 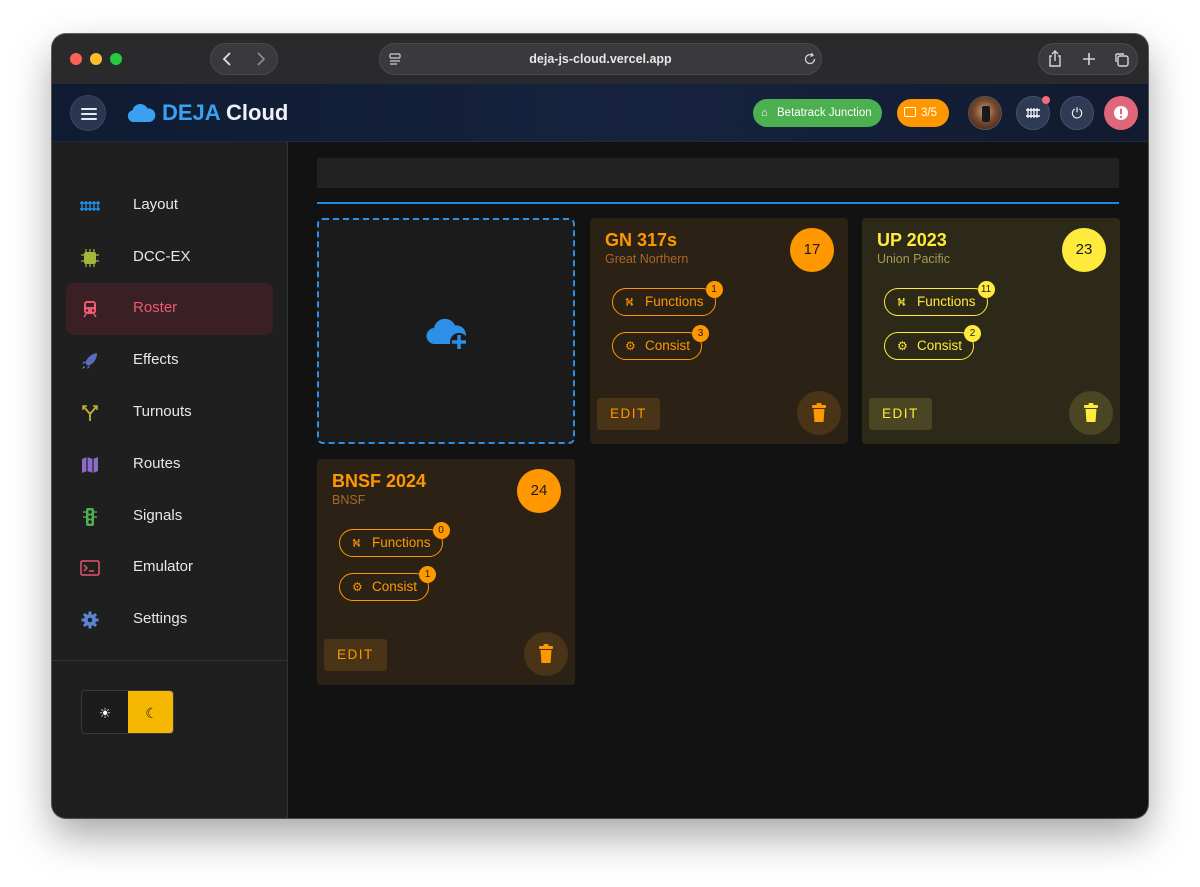 I want to click on browser-actions, so click(x=1088, y=59).